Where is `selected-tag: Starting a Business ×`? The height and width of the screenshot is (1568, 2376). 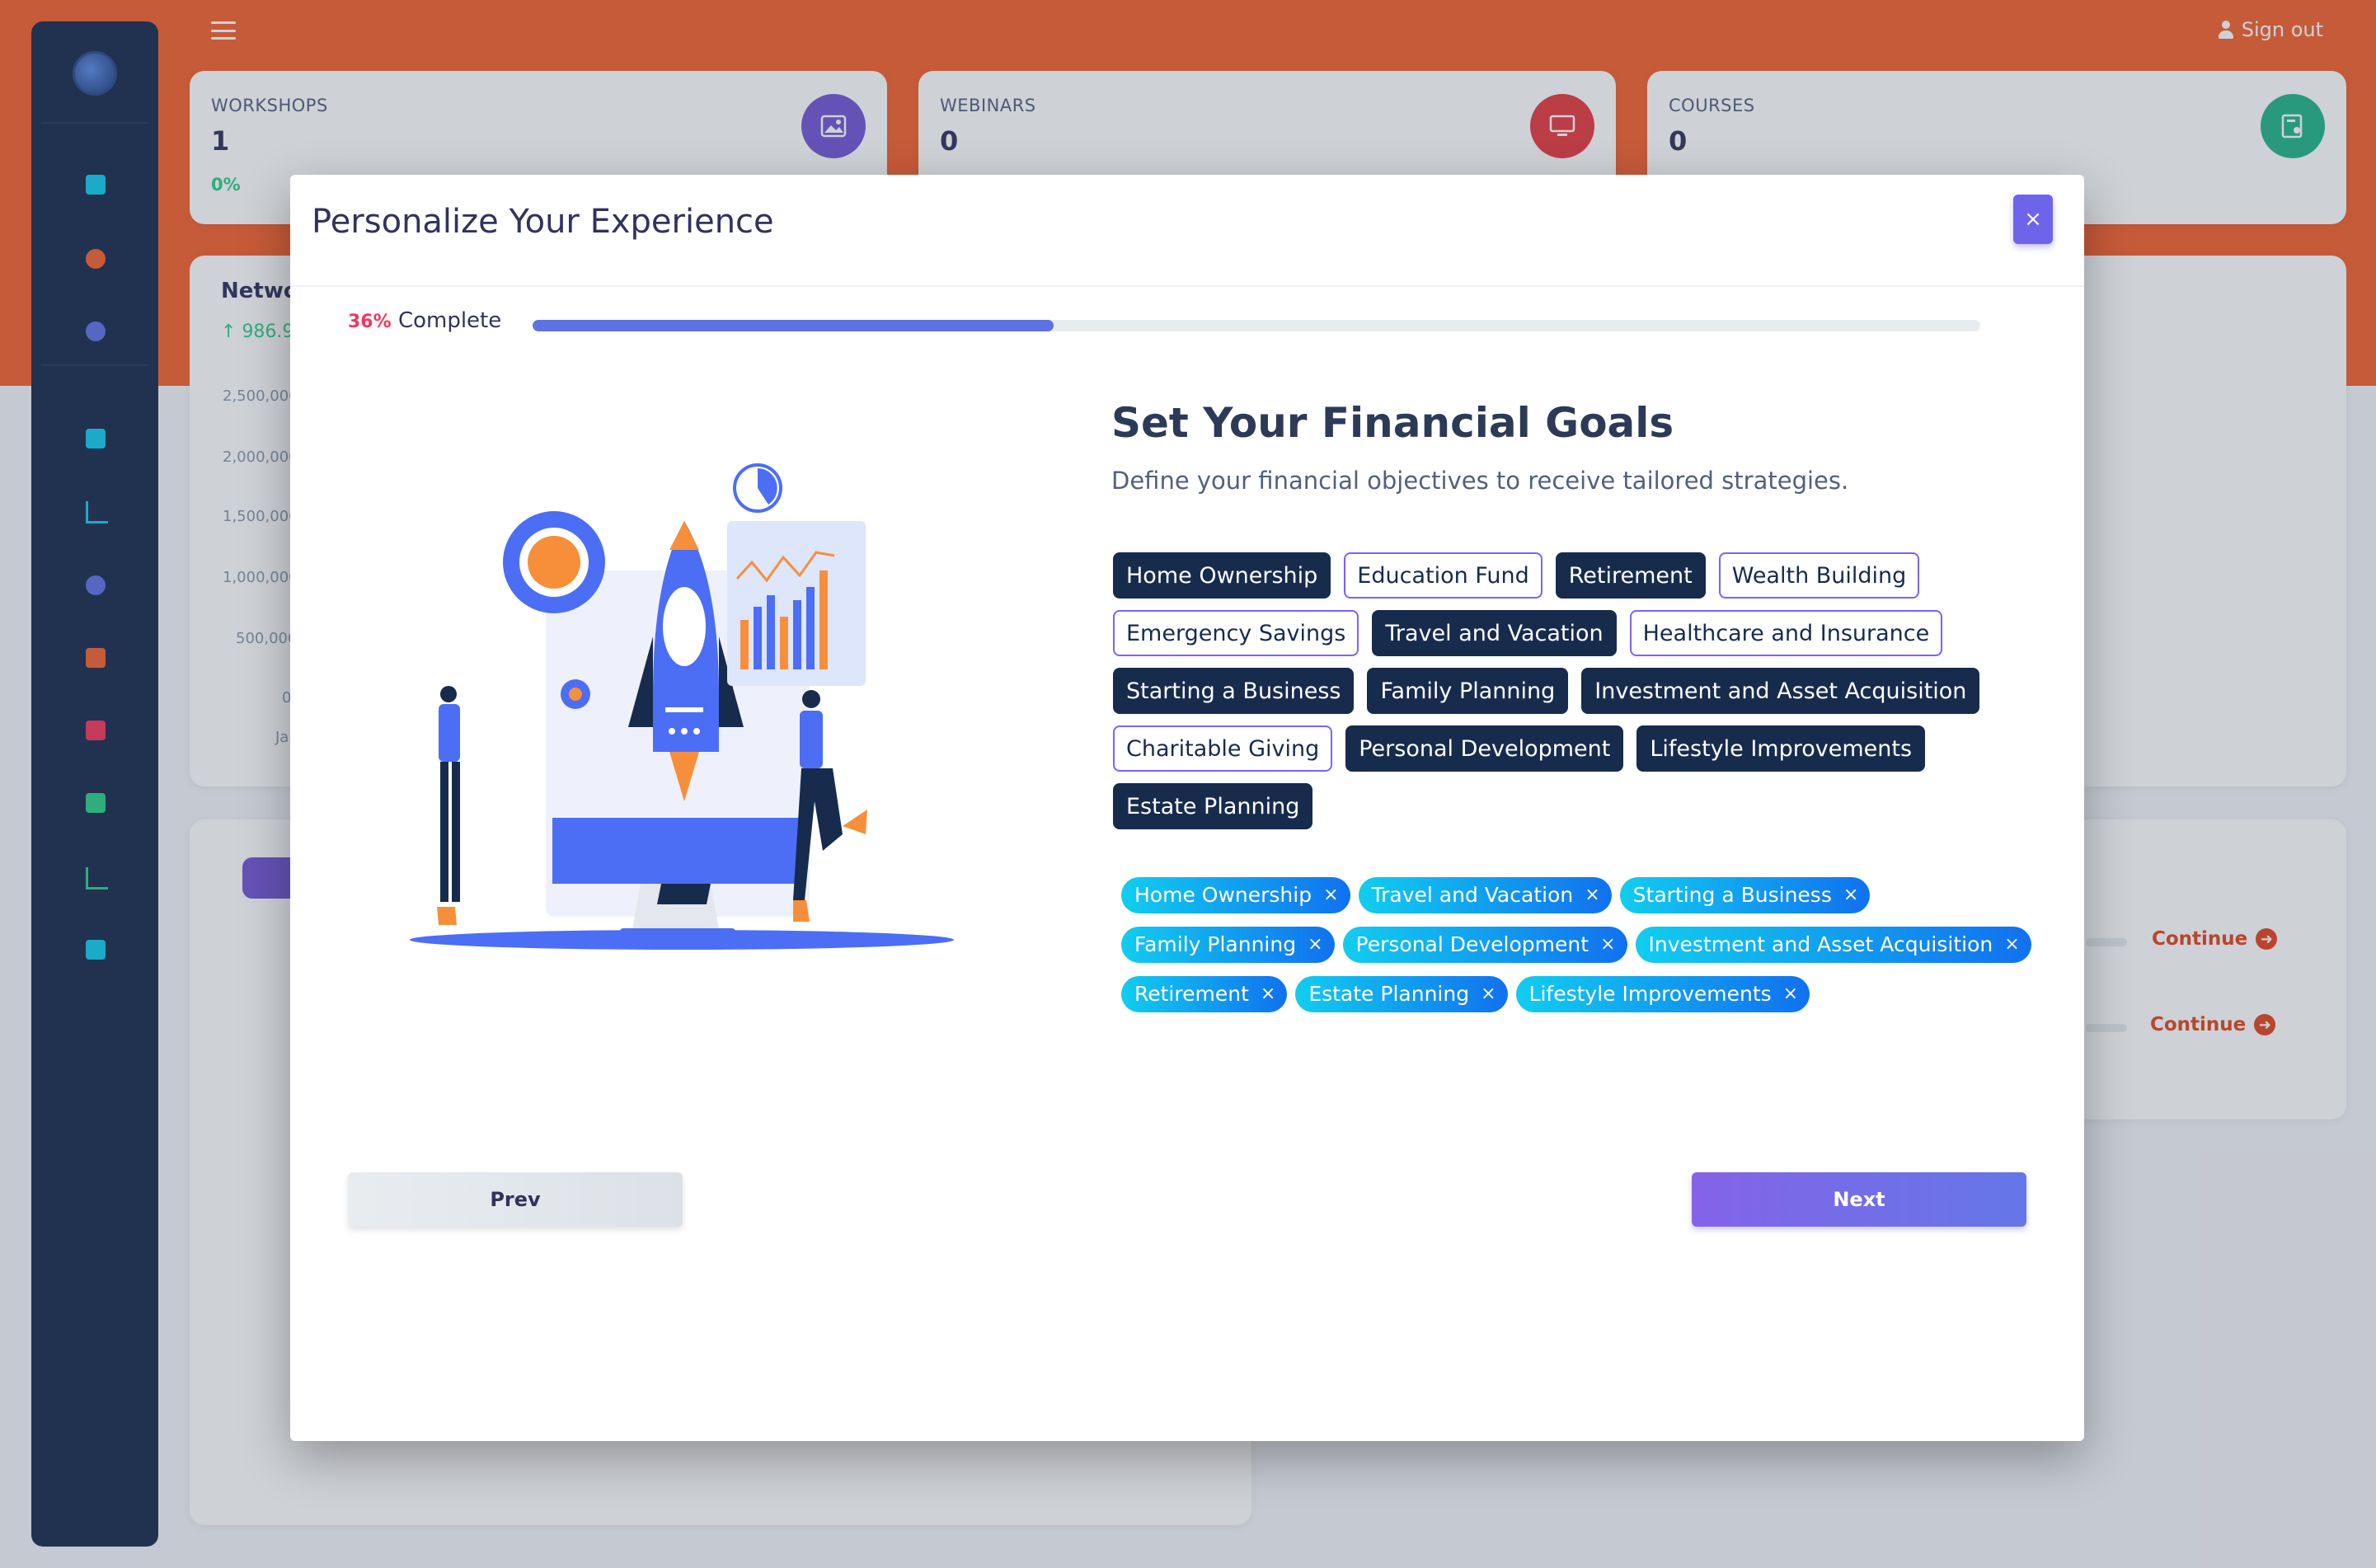 selected-tag: Starting a Business × is located at coordinates (1745, 895).